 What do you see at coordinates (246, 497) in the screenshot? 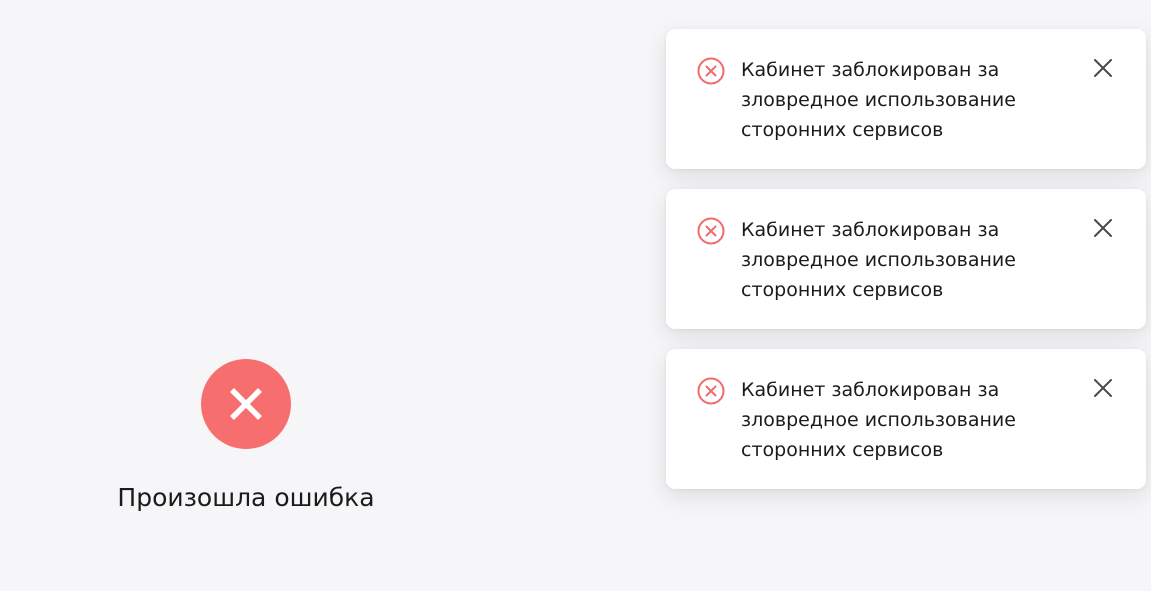
I see `error-title: Произошла ошибка` at bounding box center [246, 497].